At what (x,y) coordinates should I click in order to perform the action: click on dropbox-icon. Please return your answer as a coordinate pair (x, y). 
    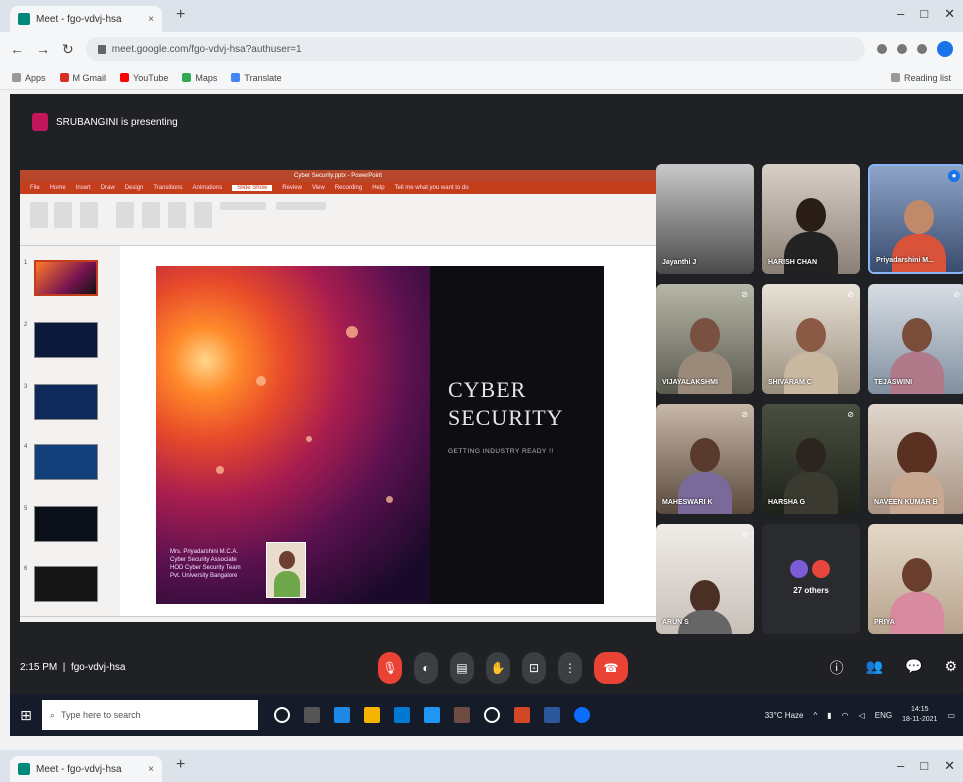
    Looking at the image, I should click on (462, 715).